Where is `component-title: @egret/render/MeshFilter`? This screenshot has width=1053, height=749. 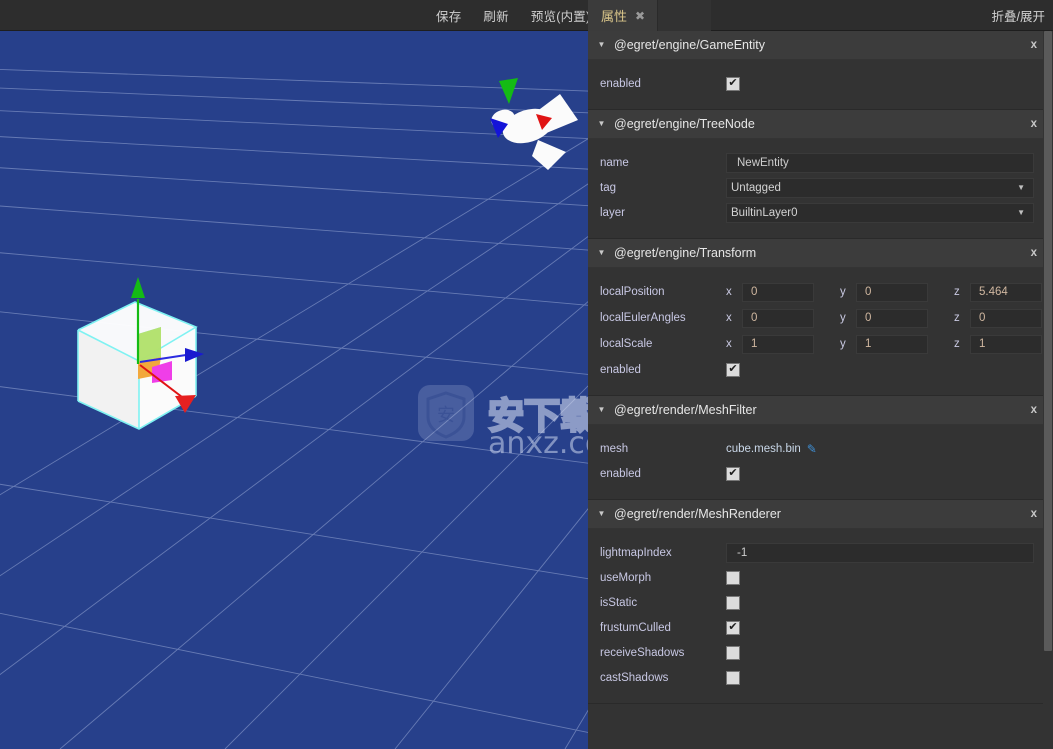 component-title: @egret/render/MeshFilter is located at coordinates (685, 410).